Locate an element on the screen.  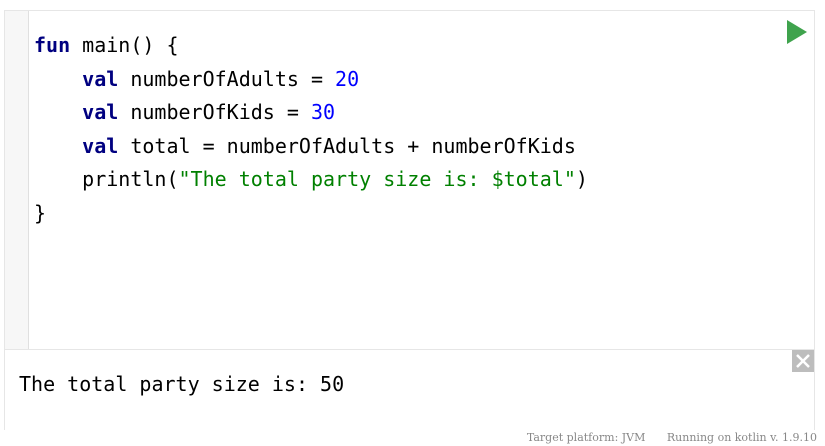
code-line-3: val numberOfKids = 30 is located at coordinates (184, 112).